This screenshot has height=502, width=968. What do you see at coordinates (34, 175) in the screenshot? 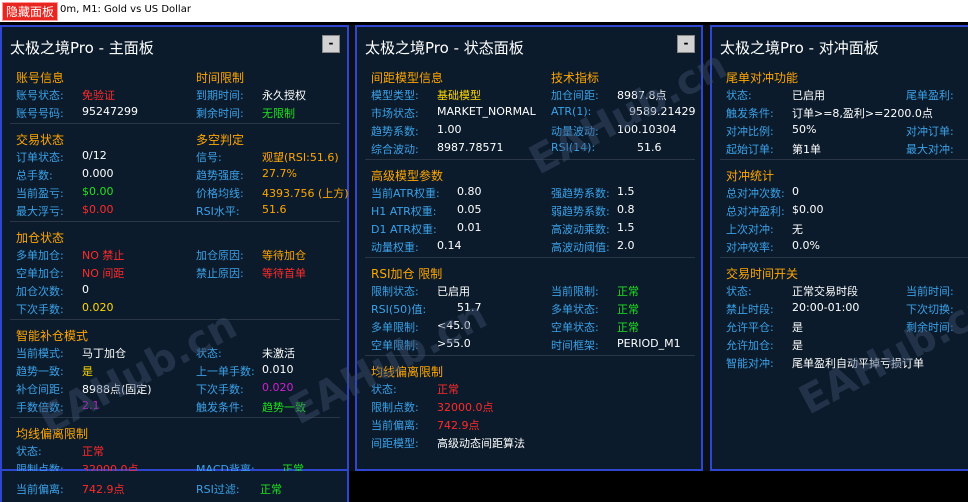
I see `total-lots-label: 总手数:` at bounding box center [34, 175].